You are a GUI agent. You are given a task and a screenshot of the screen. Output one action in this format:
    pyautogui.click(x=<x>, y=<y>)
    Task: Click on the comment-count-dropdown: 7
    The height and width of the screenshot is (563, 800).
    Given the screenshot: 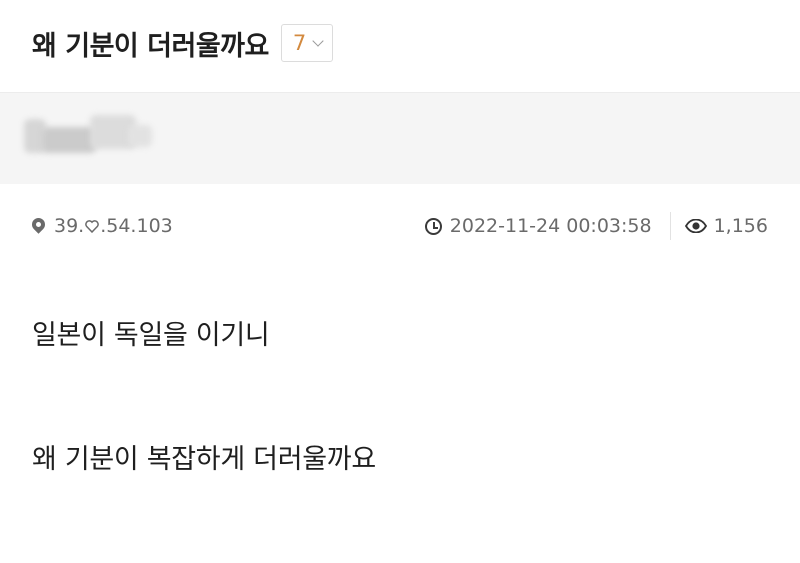 What is the action you would take?
    pyautogui.click(x=307, y=43)
    